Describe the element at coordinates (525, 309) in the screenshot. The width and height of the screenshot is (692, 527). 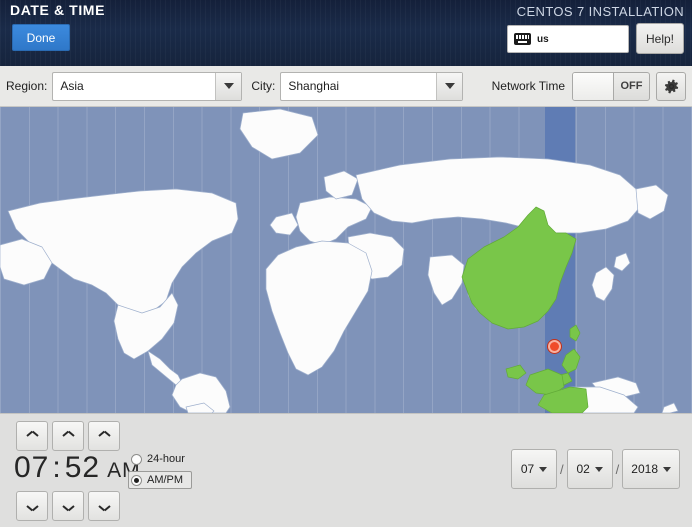
I see `highlighted-timezone-regions` at that location.